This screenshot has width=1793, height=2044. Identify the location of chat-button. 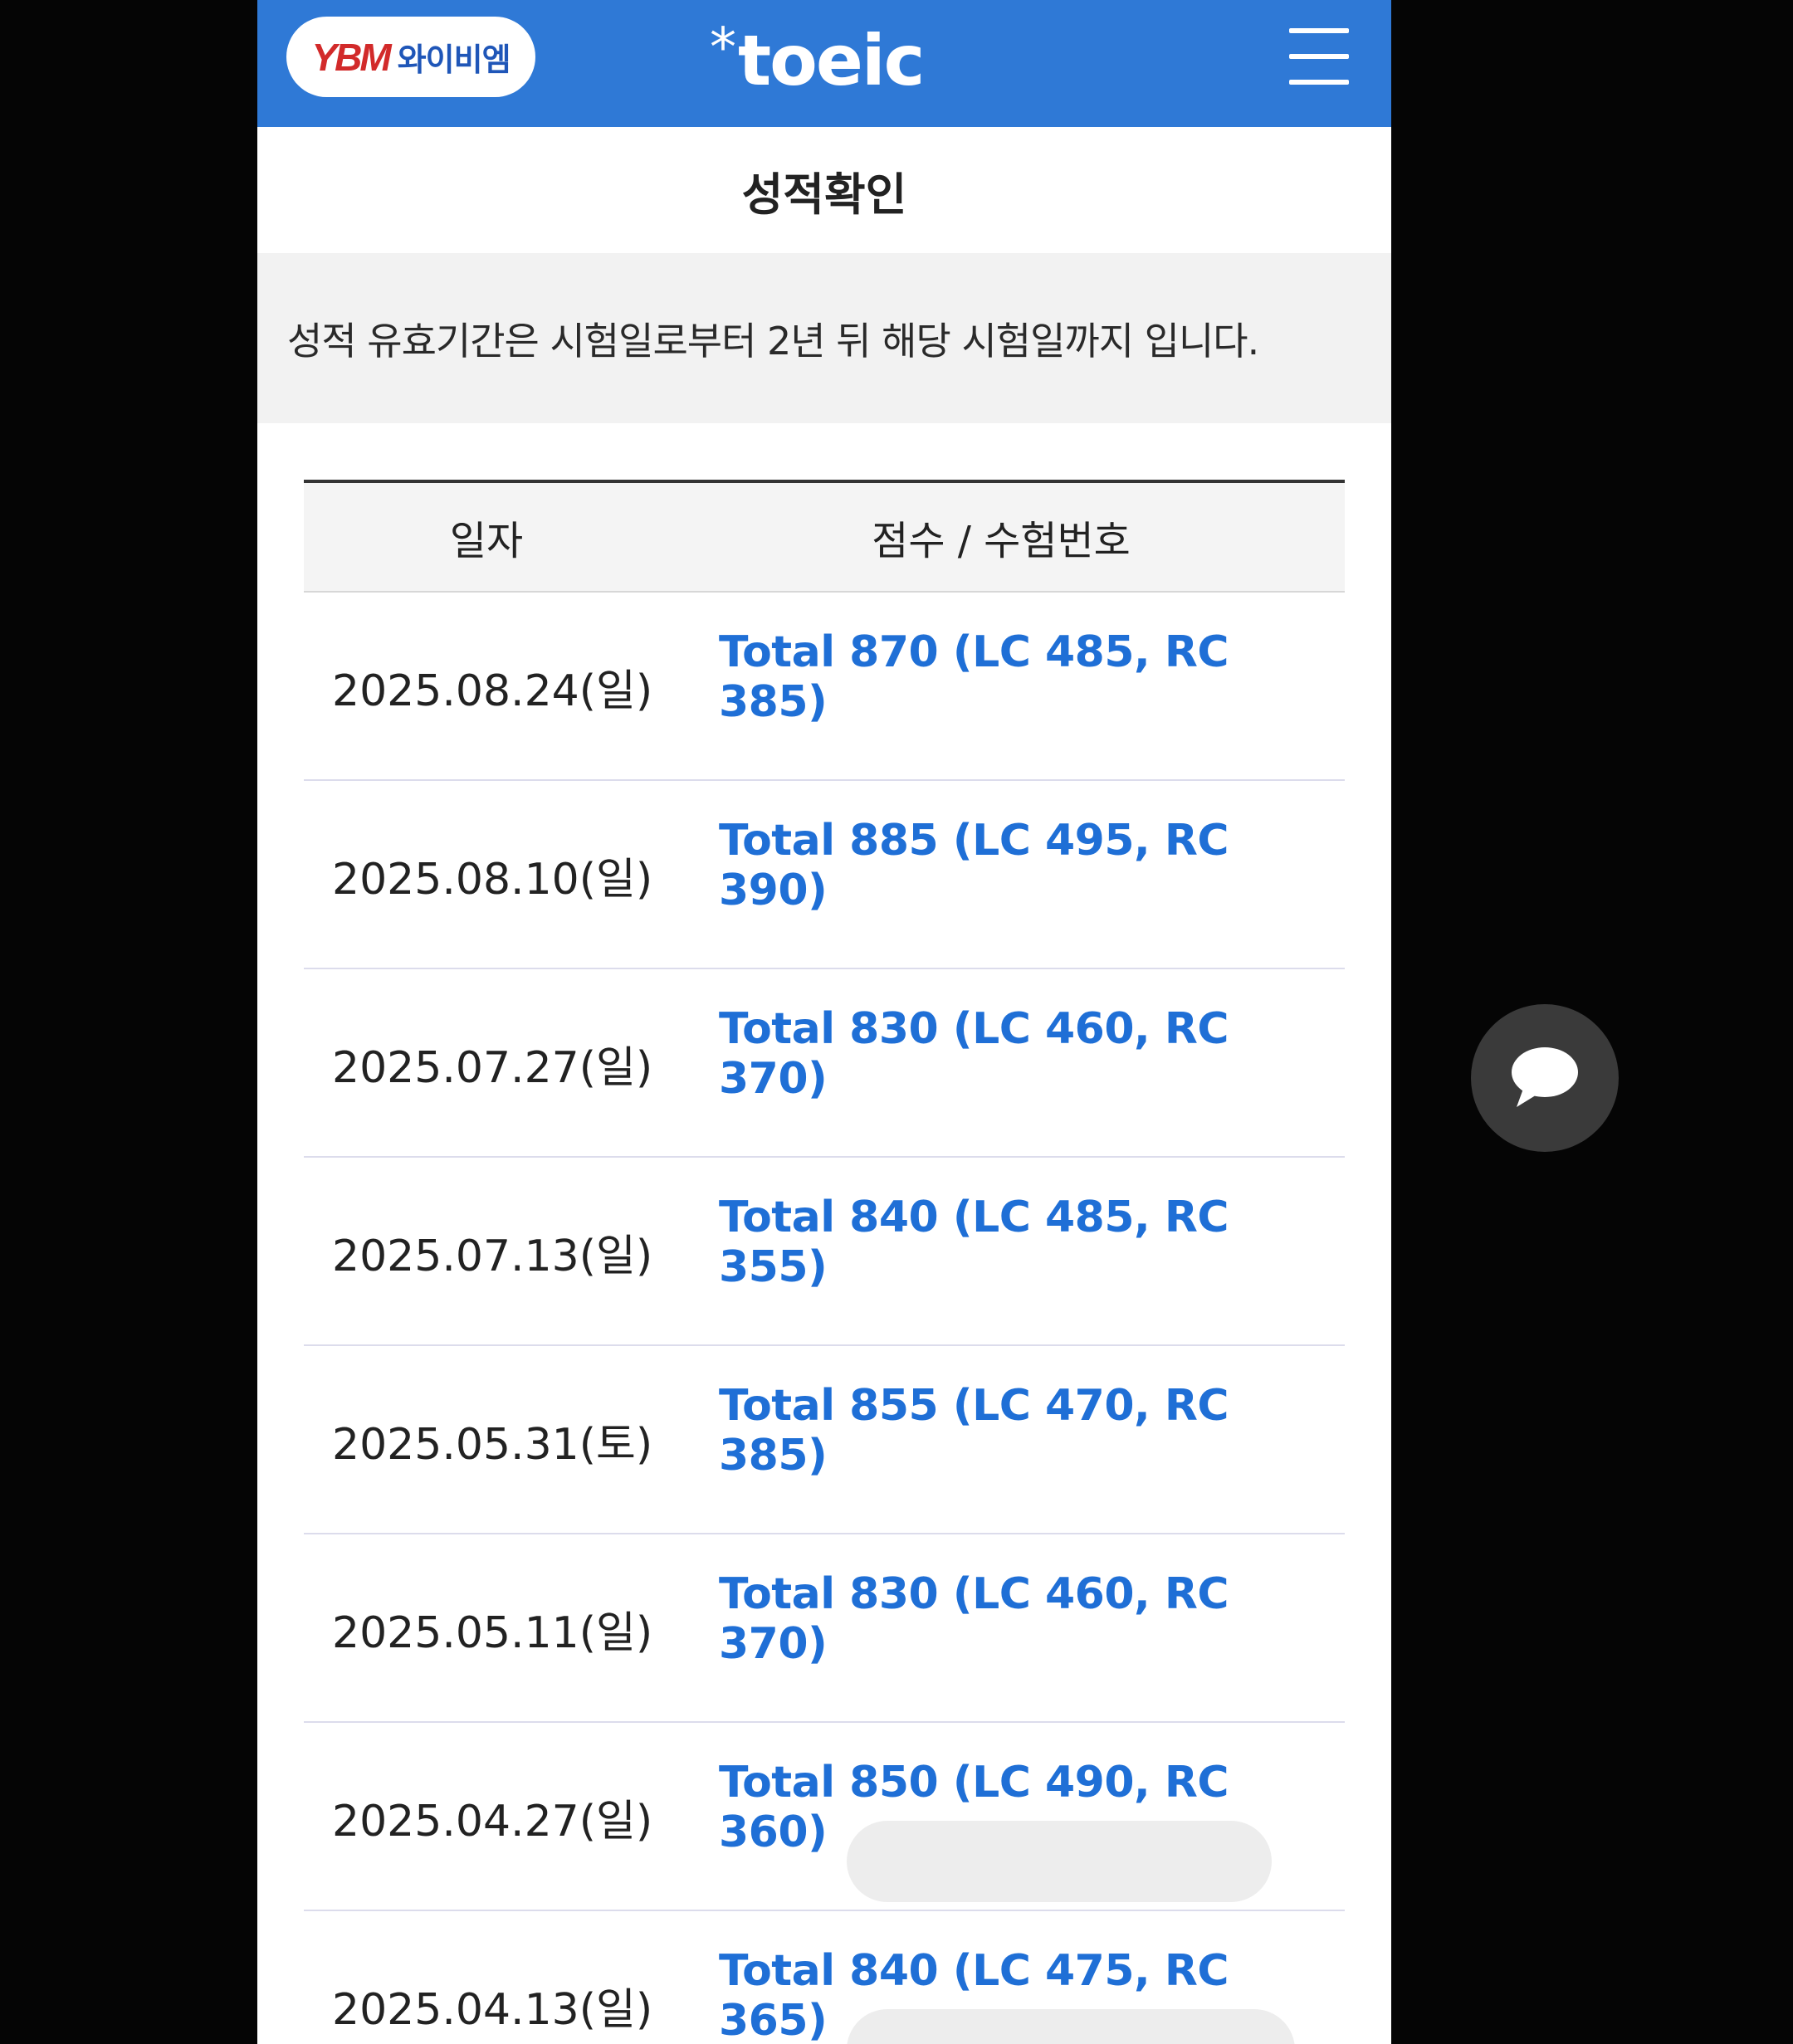
(1545, 1078).